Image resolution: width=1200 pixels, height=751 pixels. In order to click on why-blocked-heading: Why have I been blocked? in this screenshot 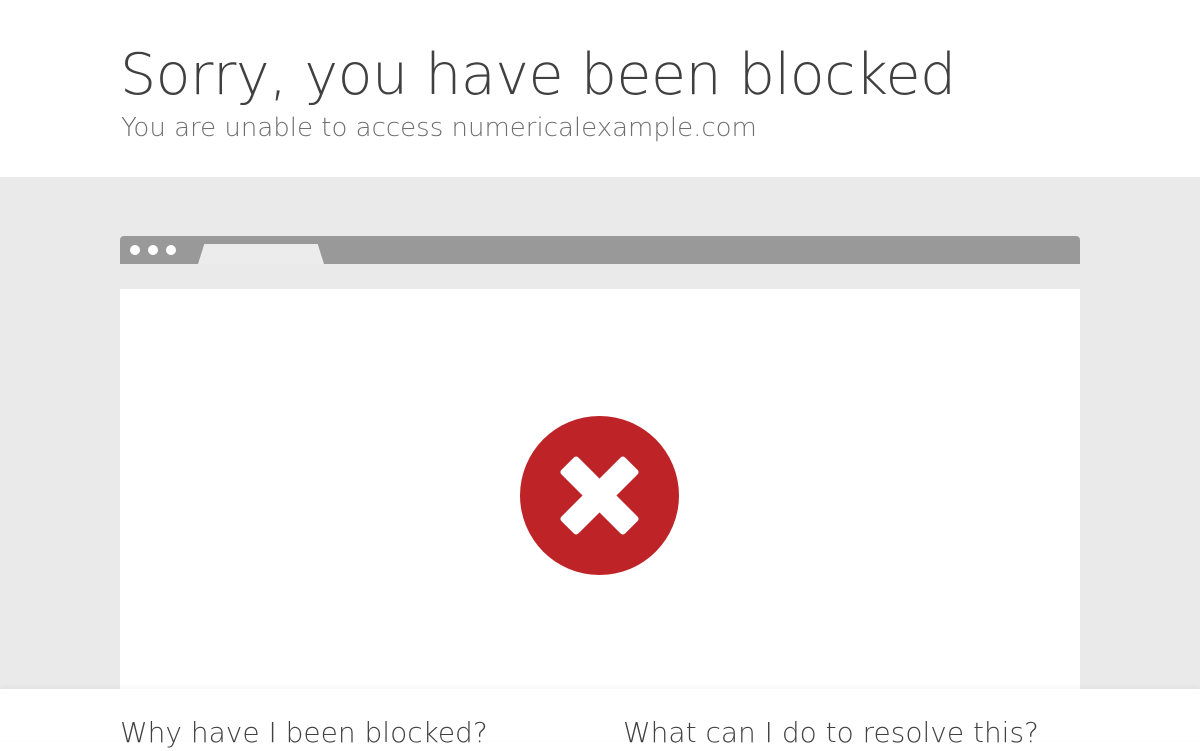, I will do `click(304, 732)`.